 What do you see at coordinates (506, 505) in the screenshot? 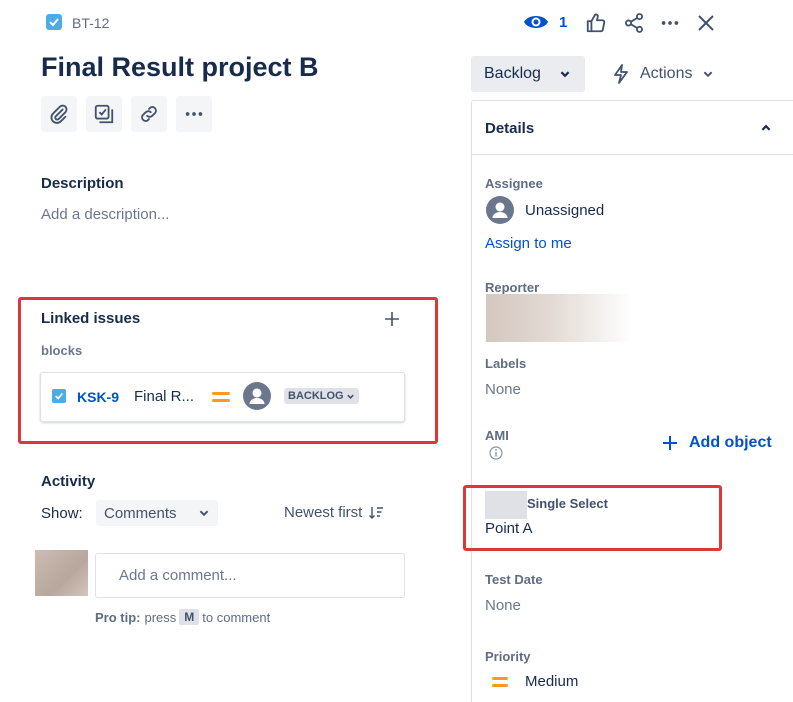
I see `blurred-field-icon` at bounding box center [506, 505].